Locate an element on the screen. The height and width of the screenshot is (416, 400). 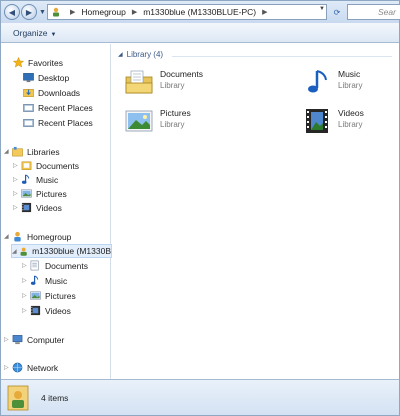
recent-pages-dropdown-icon: ▼ is located at coordinates (42, 12).